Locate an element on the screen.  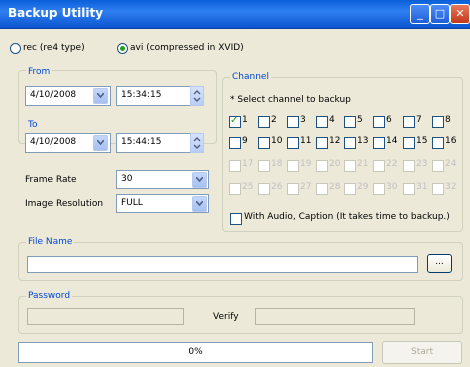
close-button: ✕ is located at coordinates (460, 14).